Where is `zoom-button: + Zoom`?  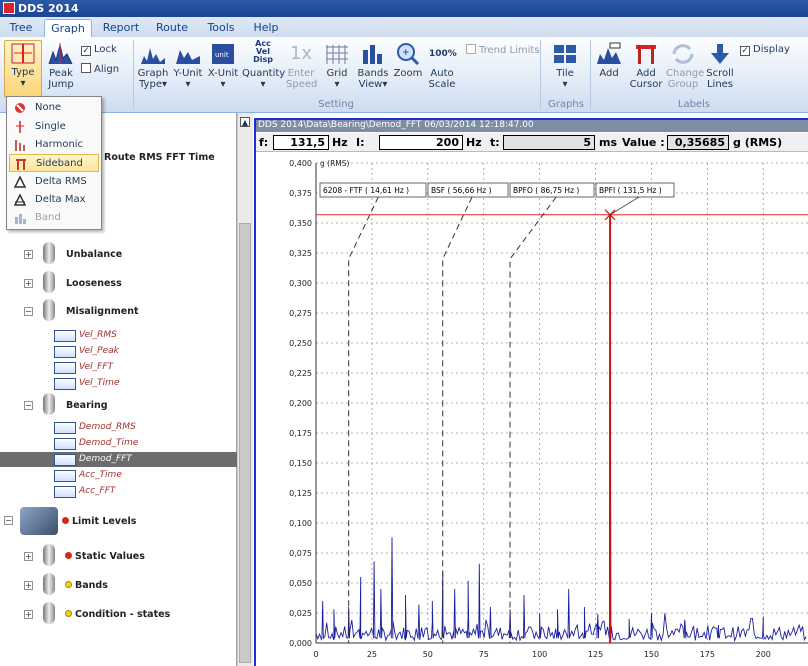 zoom-button: + Zoom is located at coordinates (408, 60).